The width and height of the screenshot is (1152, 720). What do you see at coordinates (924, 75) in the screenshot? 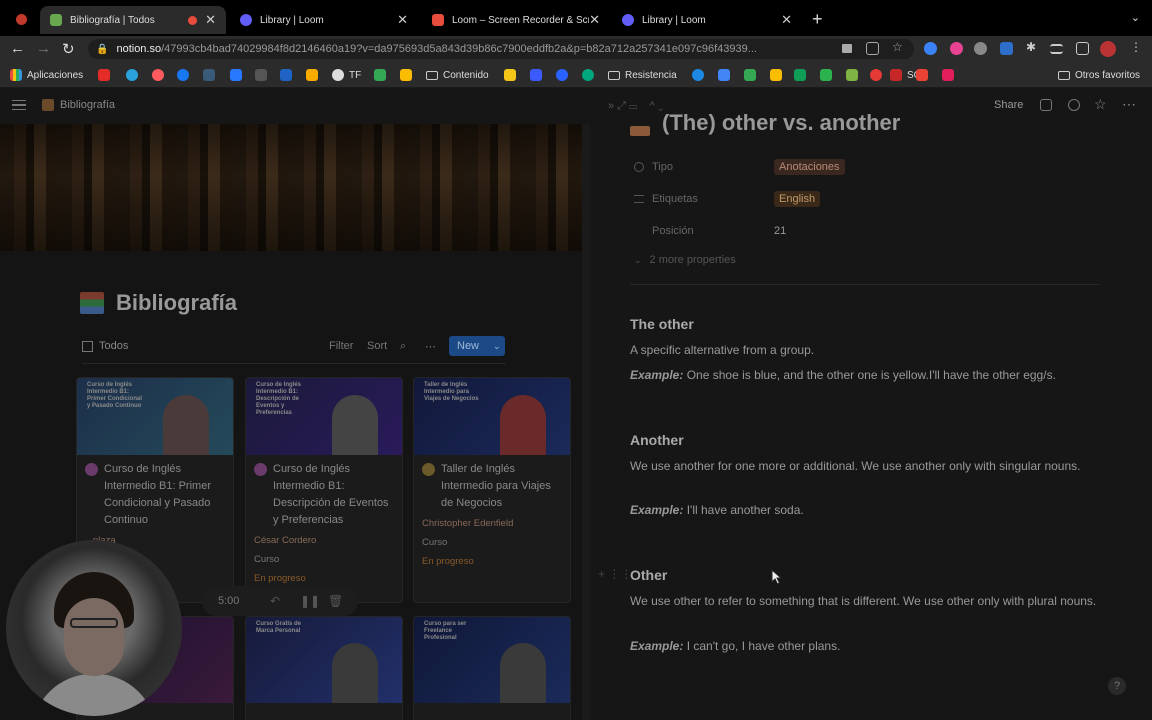
I see `bookmark-gmail` at bounding box center [924, 75].